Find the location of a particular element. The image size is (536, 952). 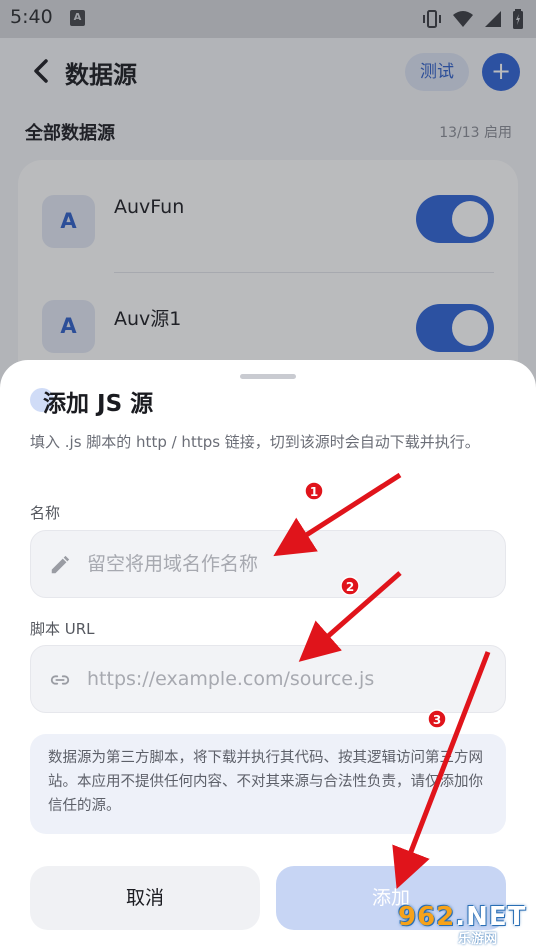

name-field is located at coordinates (268, 564).